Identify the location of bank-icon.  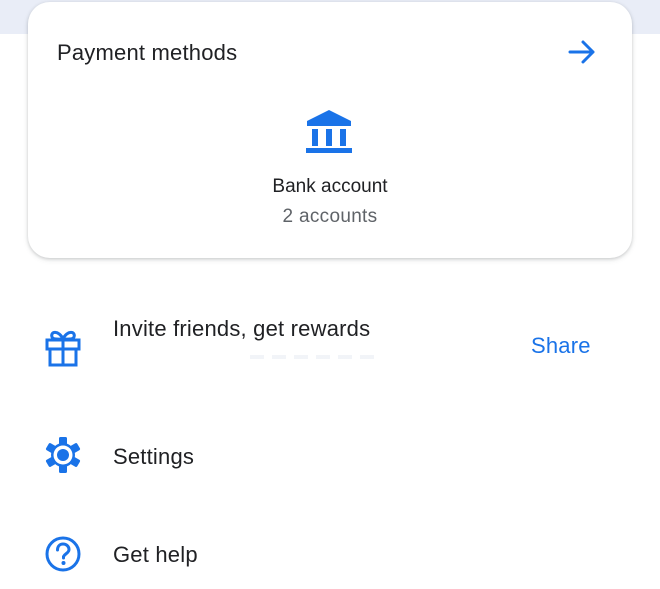
(329, 131).